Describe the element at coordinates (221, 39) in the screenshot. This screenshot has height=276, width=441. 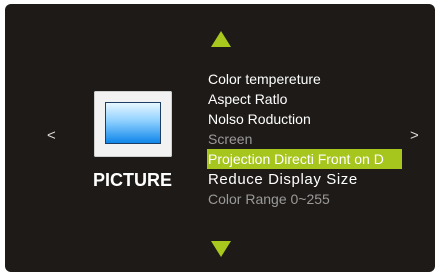
I see `scroll-up-arrow-icon` at that location.